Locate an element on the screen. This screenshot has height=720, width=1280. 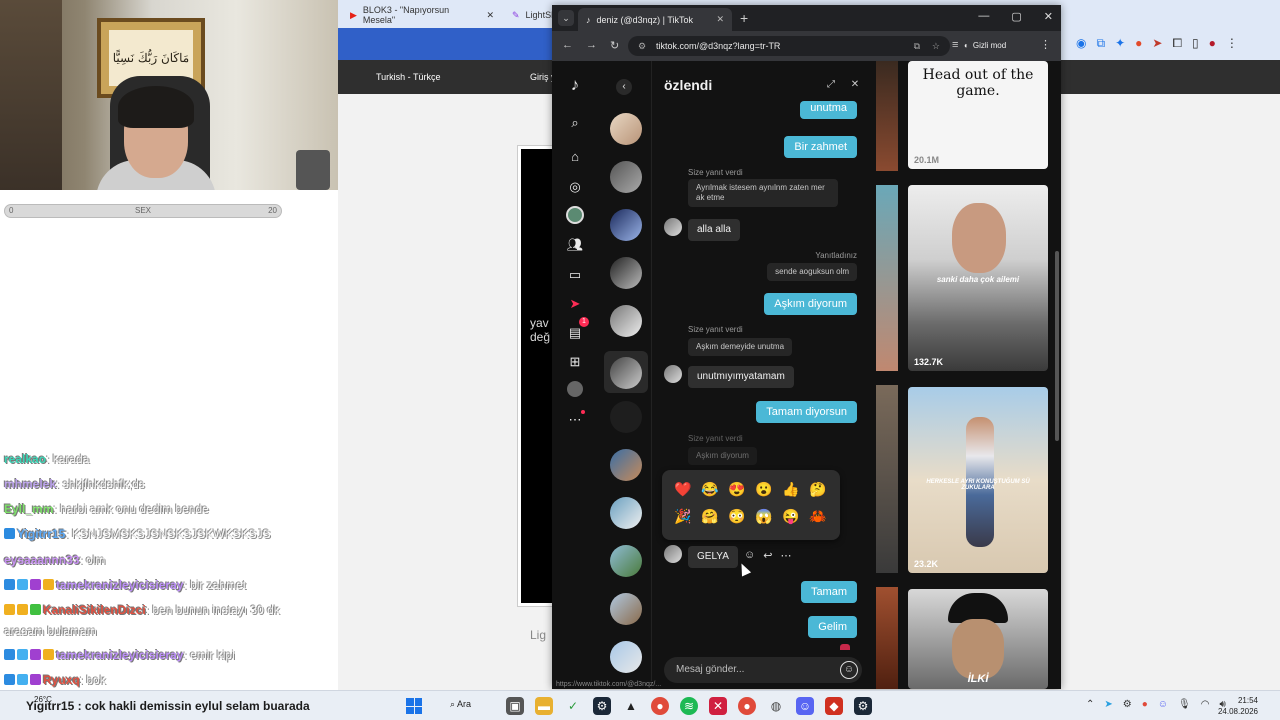
reply-icon: ↩ is located at coordinates (767, 555).